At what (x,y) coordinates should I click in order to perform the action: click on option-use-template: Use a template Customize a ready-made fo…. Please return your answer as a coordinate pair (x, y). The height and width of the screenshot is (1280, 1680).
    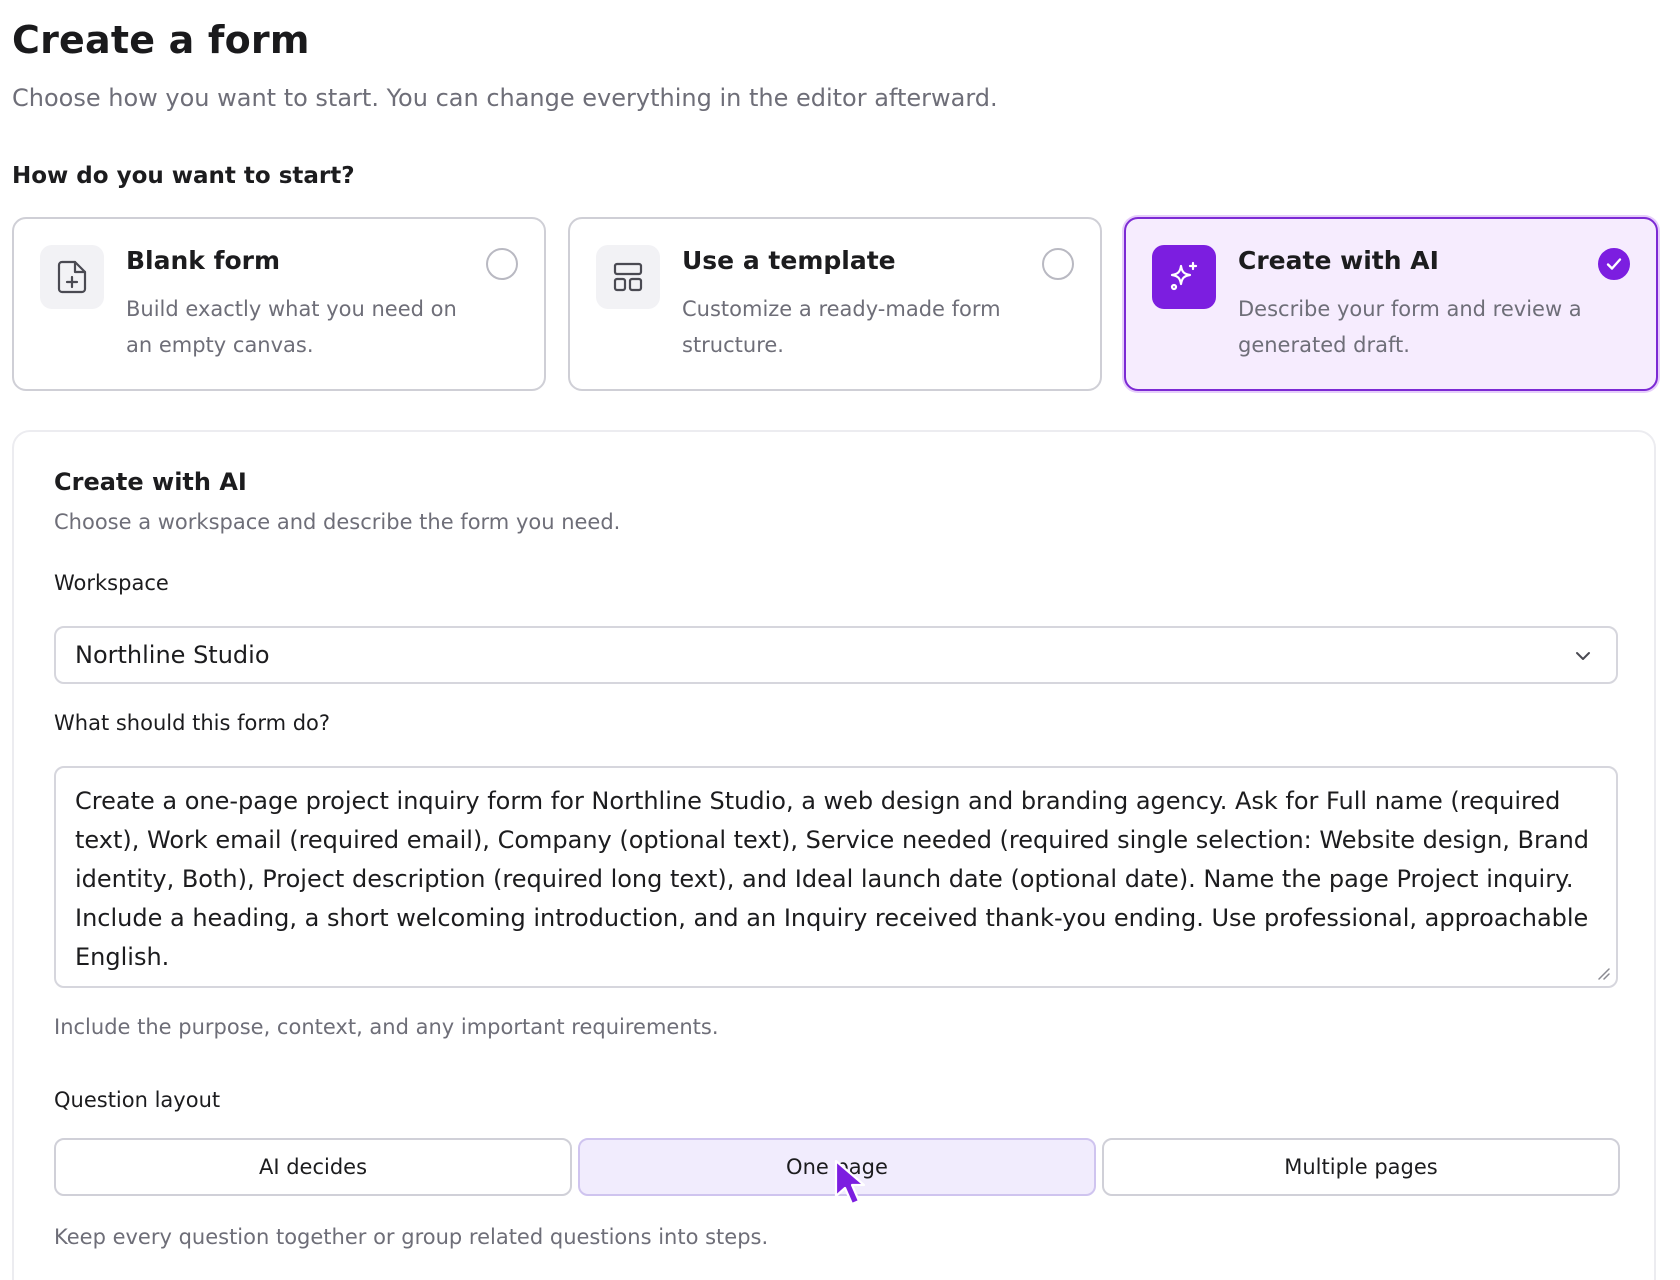
    Looking at the image, I should click on (835, 304).